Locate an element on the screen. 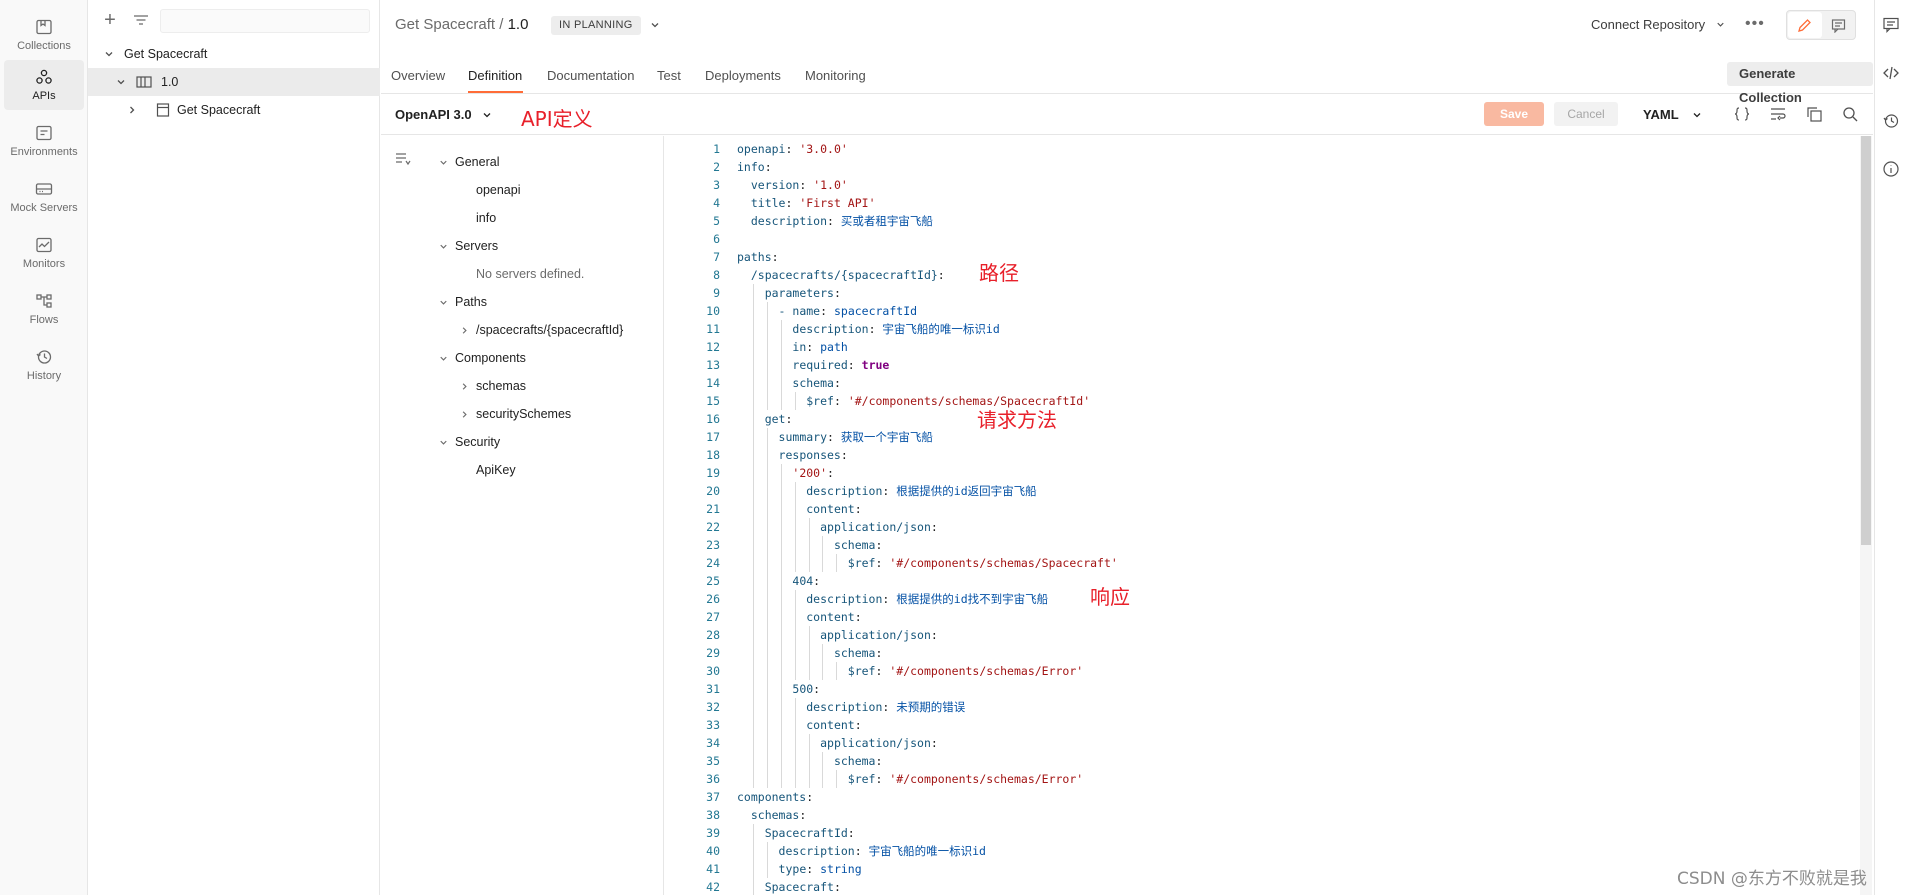  filter-icon is located at coordinates (141, 21).